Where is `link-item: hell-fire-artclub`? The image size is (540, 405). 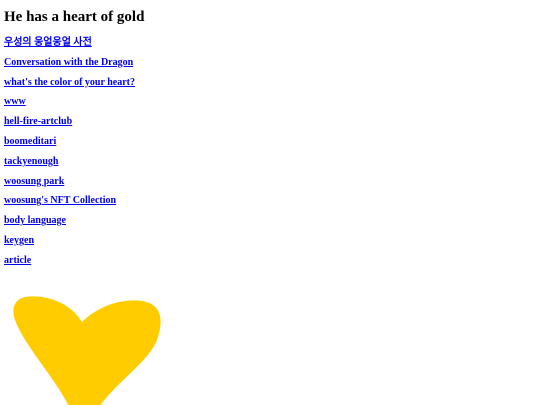
link-item: hell-fire-artclub is located at coordinates (69, 123).